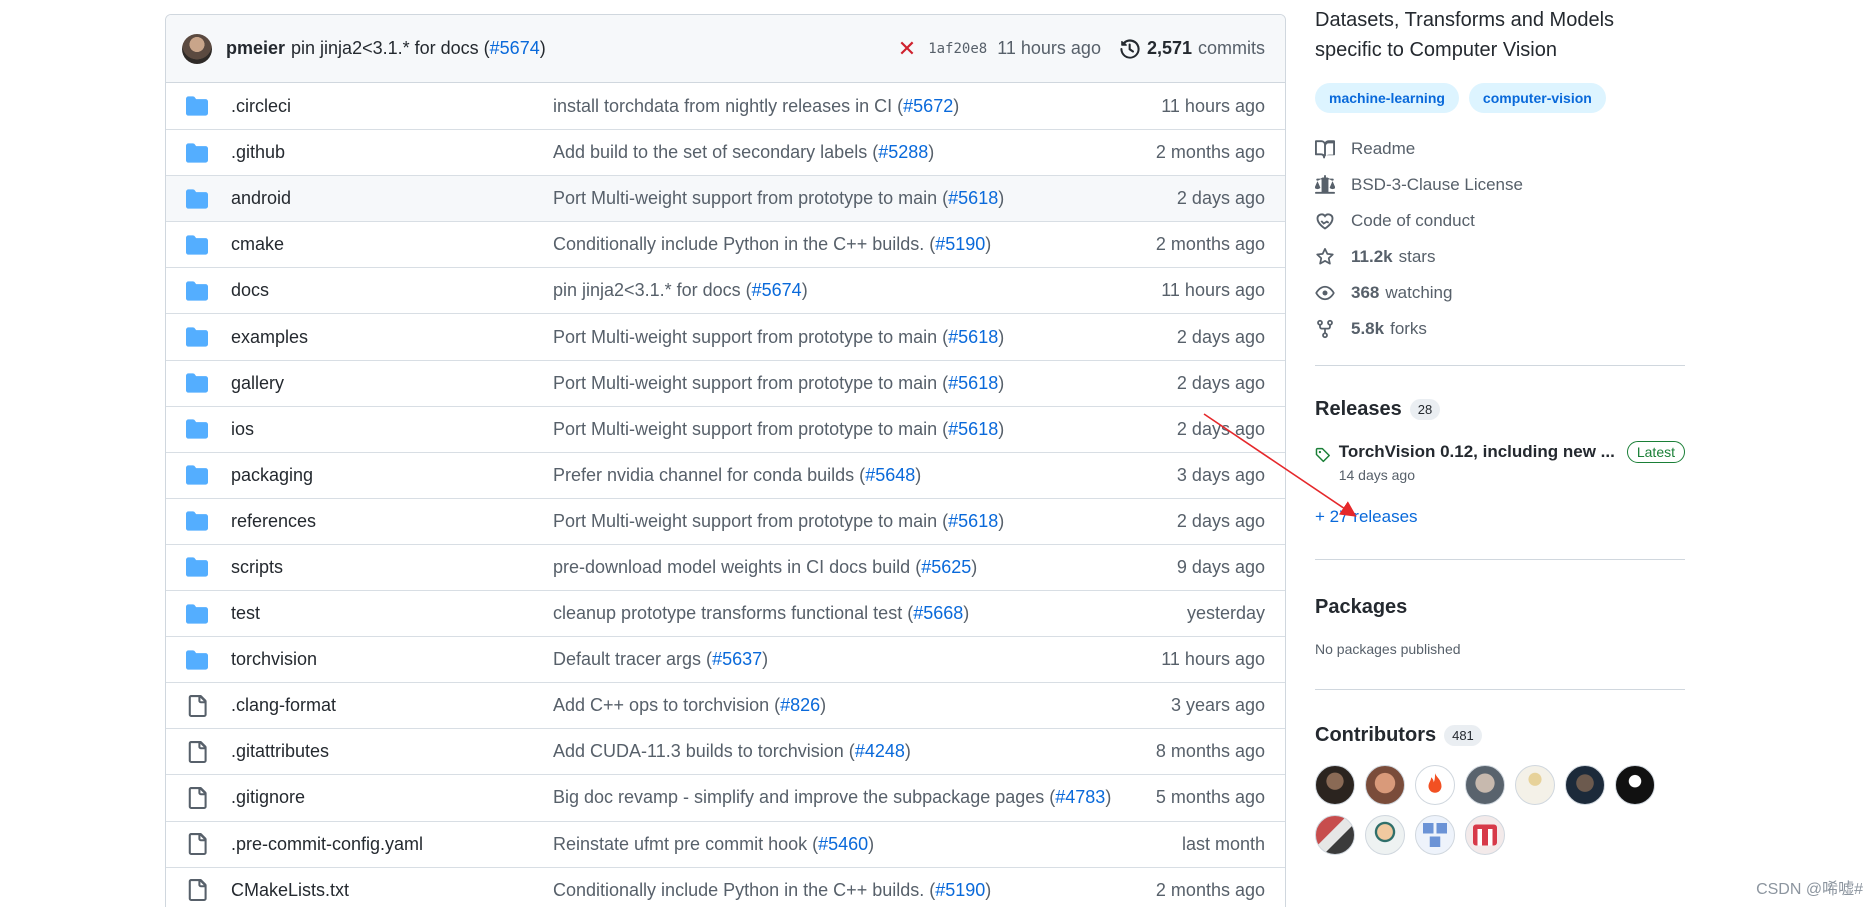  What do you see at coordinates (777, 290) in the screenshot?
I see `pr-link: #5674` at bounding box center [777, 290].